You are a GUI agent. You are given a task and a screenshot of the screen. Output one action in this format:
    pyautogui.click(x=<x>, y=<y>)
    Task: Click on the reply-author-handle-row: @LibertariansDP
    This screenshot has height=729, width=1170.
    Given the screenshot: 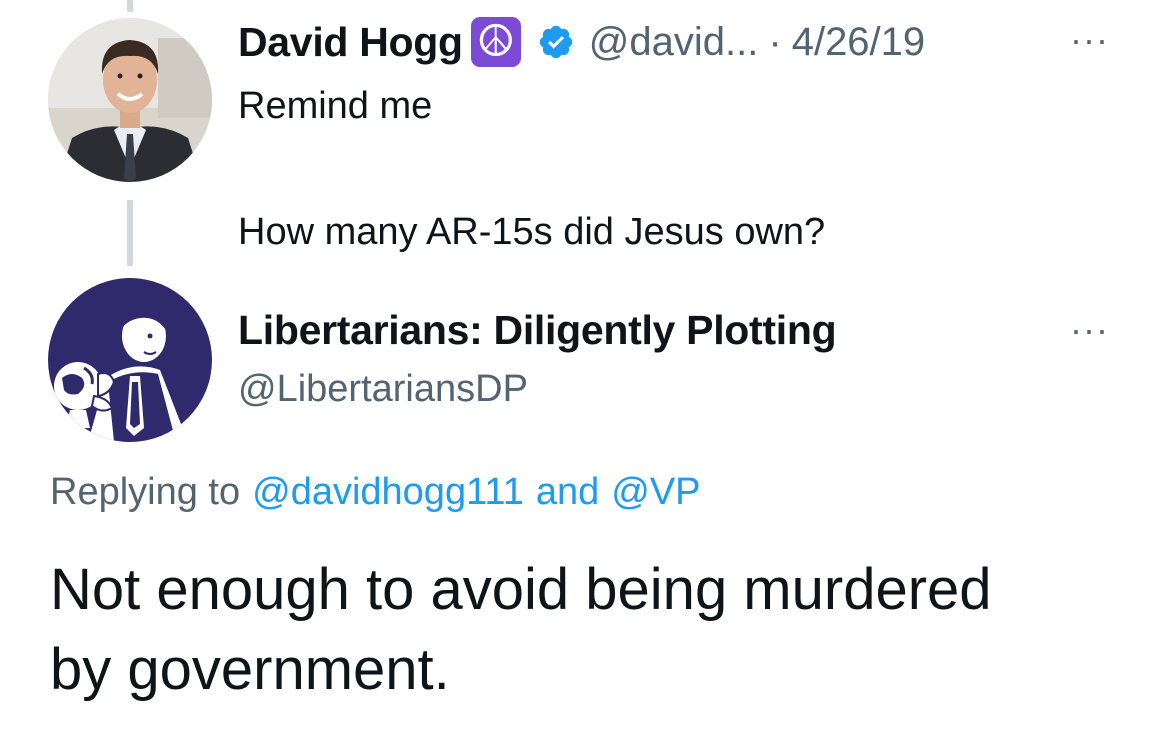 What is the action you would take?
    pyautogui.click(x=383, y=389)
    